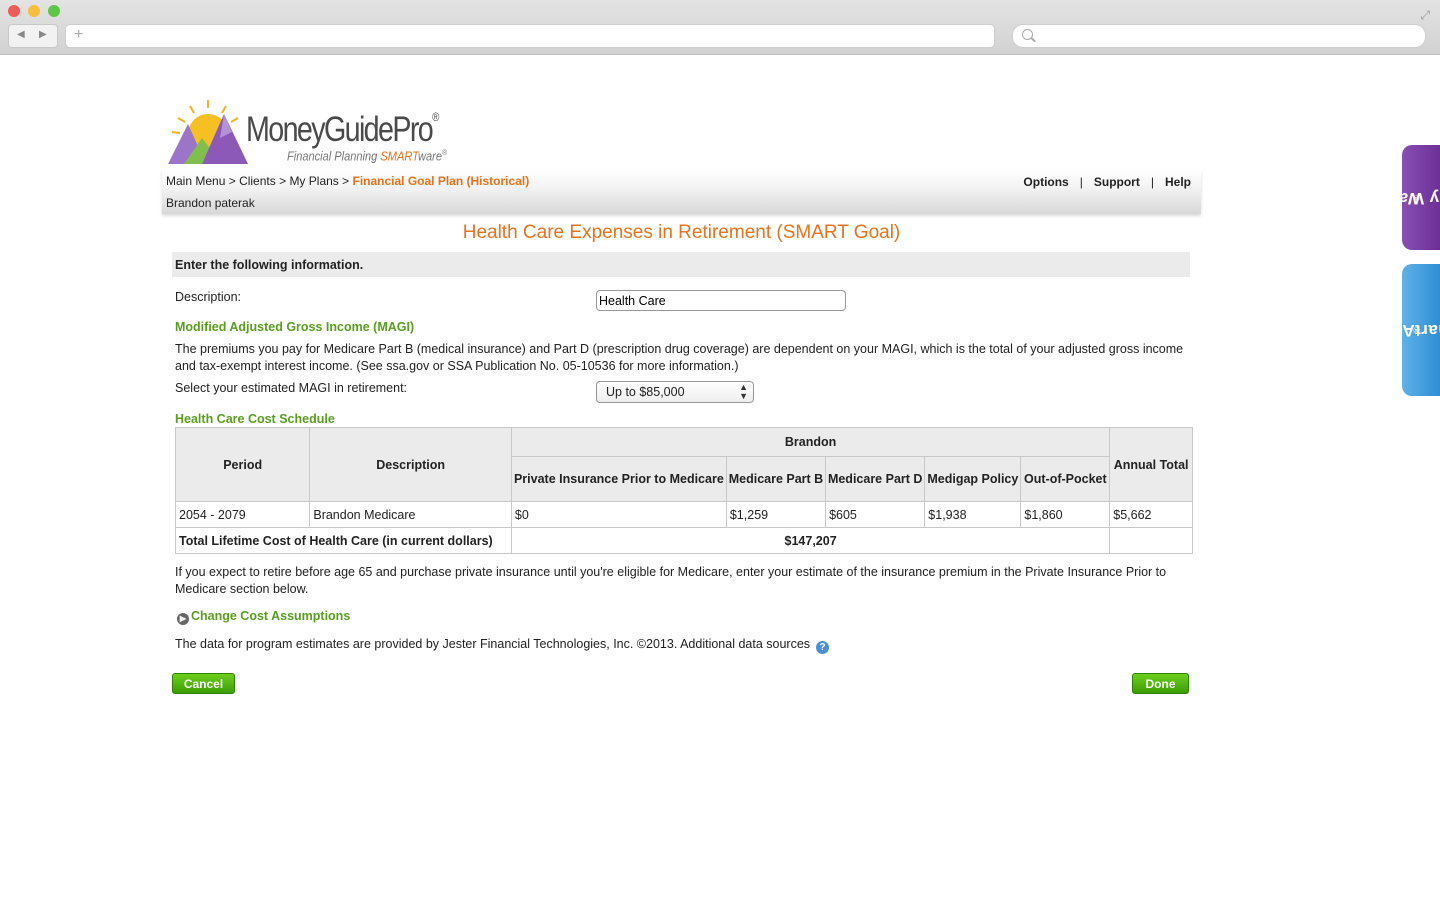  Describe the element at coordinates (618, 514) in the screenshot. I see `cell-private-insurance: $0` at that location.